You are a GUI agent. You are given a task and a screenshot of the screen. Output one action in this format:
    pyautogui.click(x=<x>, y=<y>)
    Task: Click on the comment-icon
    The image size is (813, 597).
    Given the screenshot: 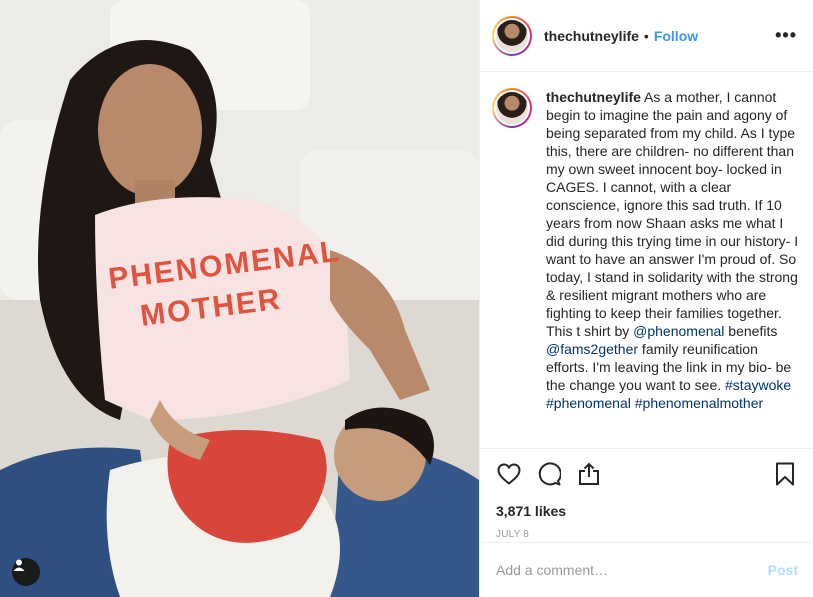 What is the action you would take?
    pyautogui.click(x=549, y=474)
    